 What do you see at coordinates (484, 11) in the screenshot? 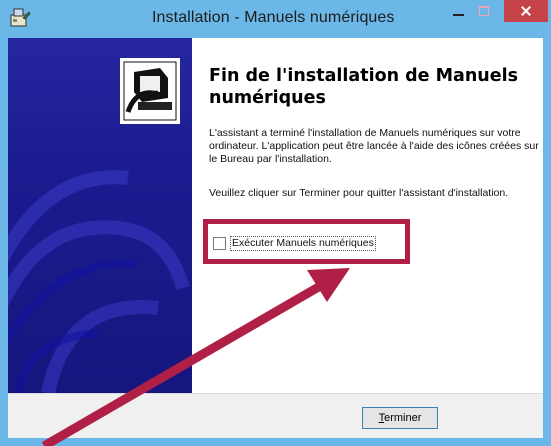
I see `maximize-button` at bounding box center [484, 11].